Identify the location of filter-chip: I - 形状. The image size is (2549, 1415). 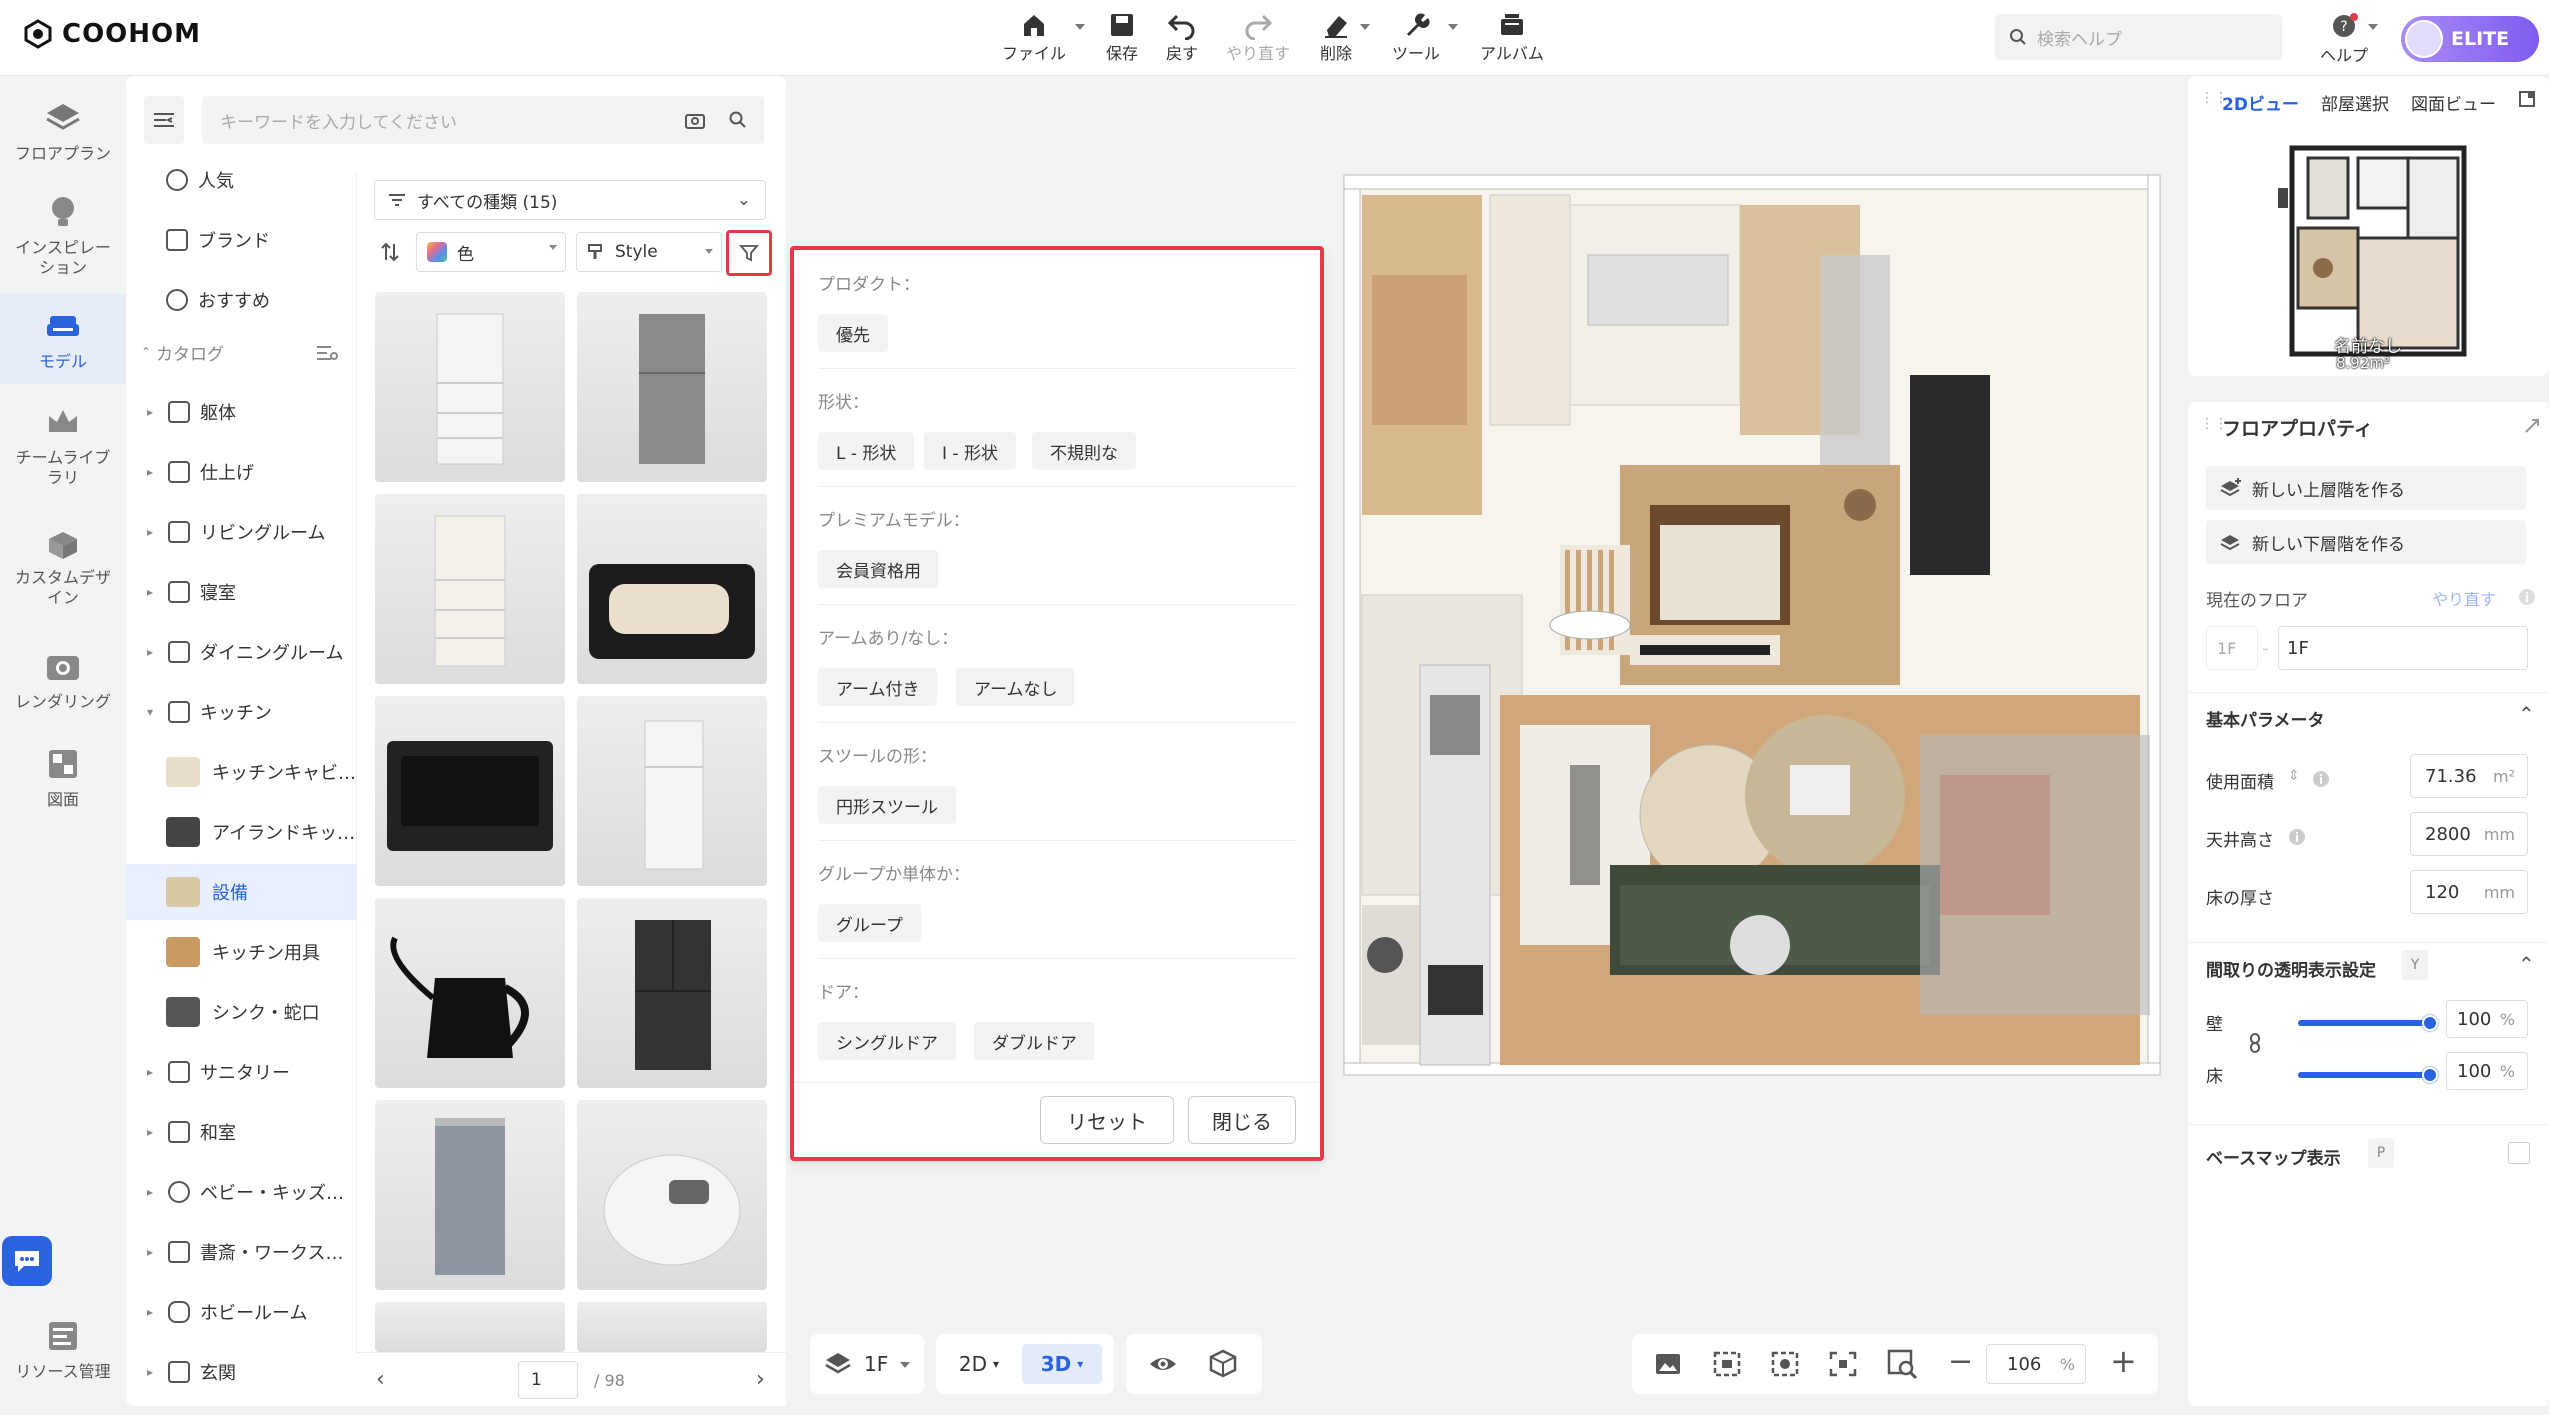
(970, 451).